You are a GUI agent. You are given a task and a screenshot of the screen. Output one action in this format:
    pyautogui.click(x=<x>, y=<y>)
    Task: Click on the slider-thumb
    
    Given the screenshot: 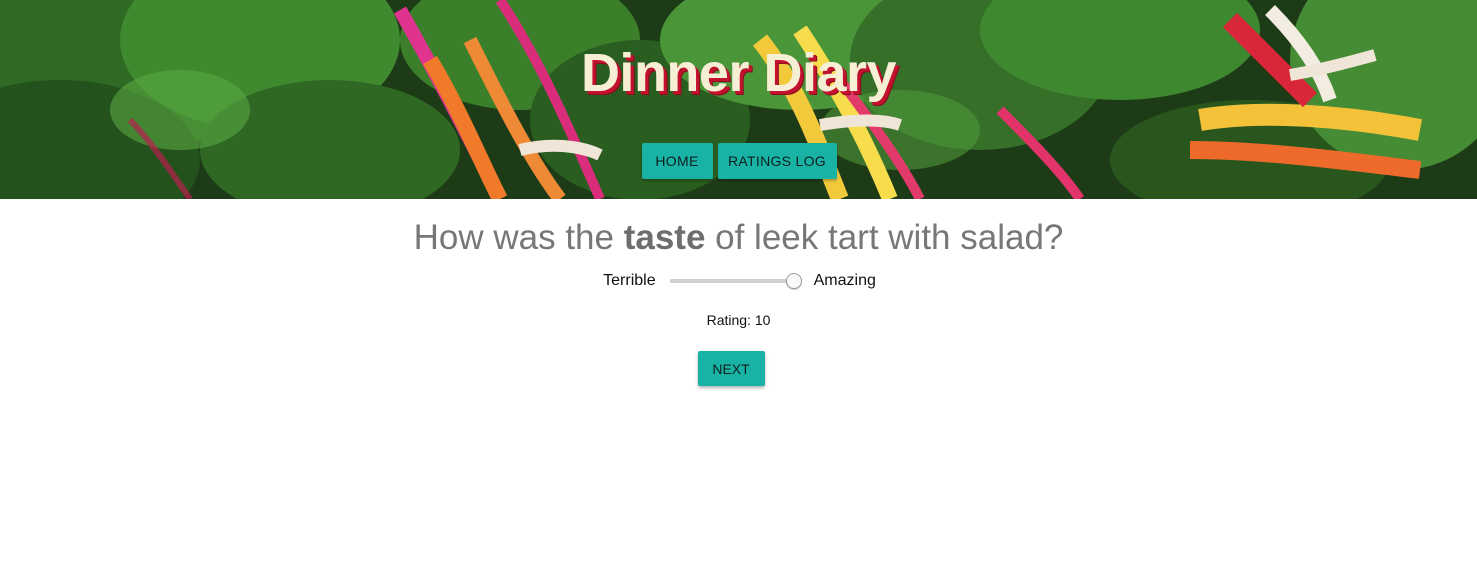 What is the action you would take?
    pyautogui.click(x=793, y=281)
    